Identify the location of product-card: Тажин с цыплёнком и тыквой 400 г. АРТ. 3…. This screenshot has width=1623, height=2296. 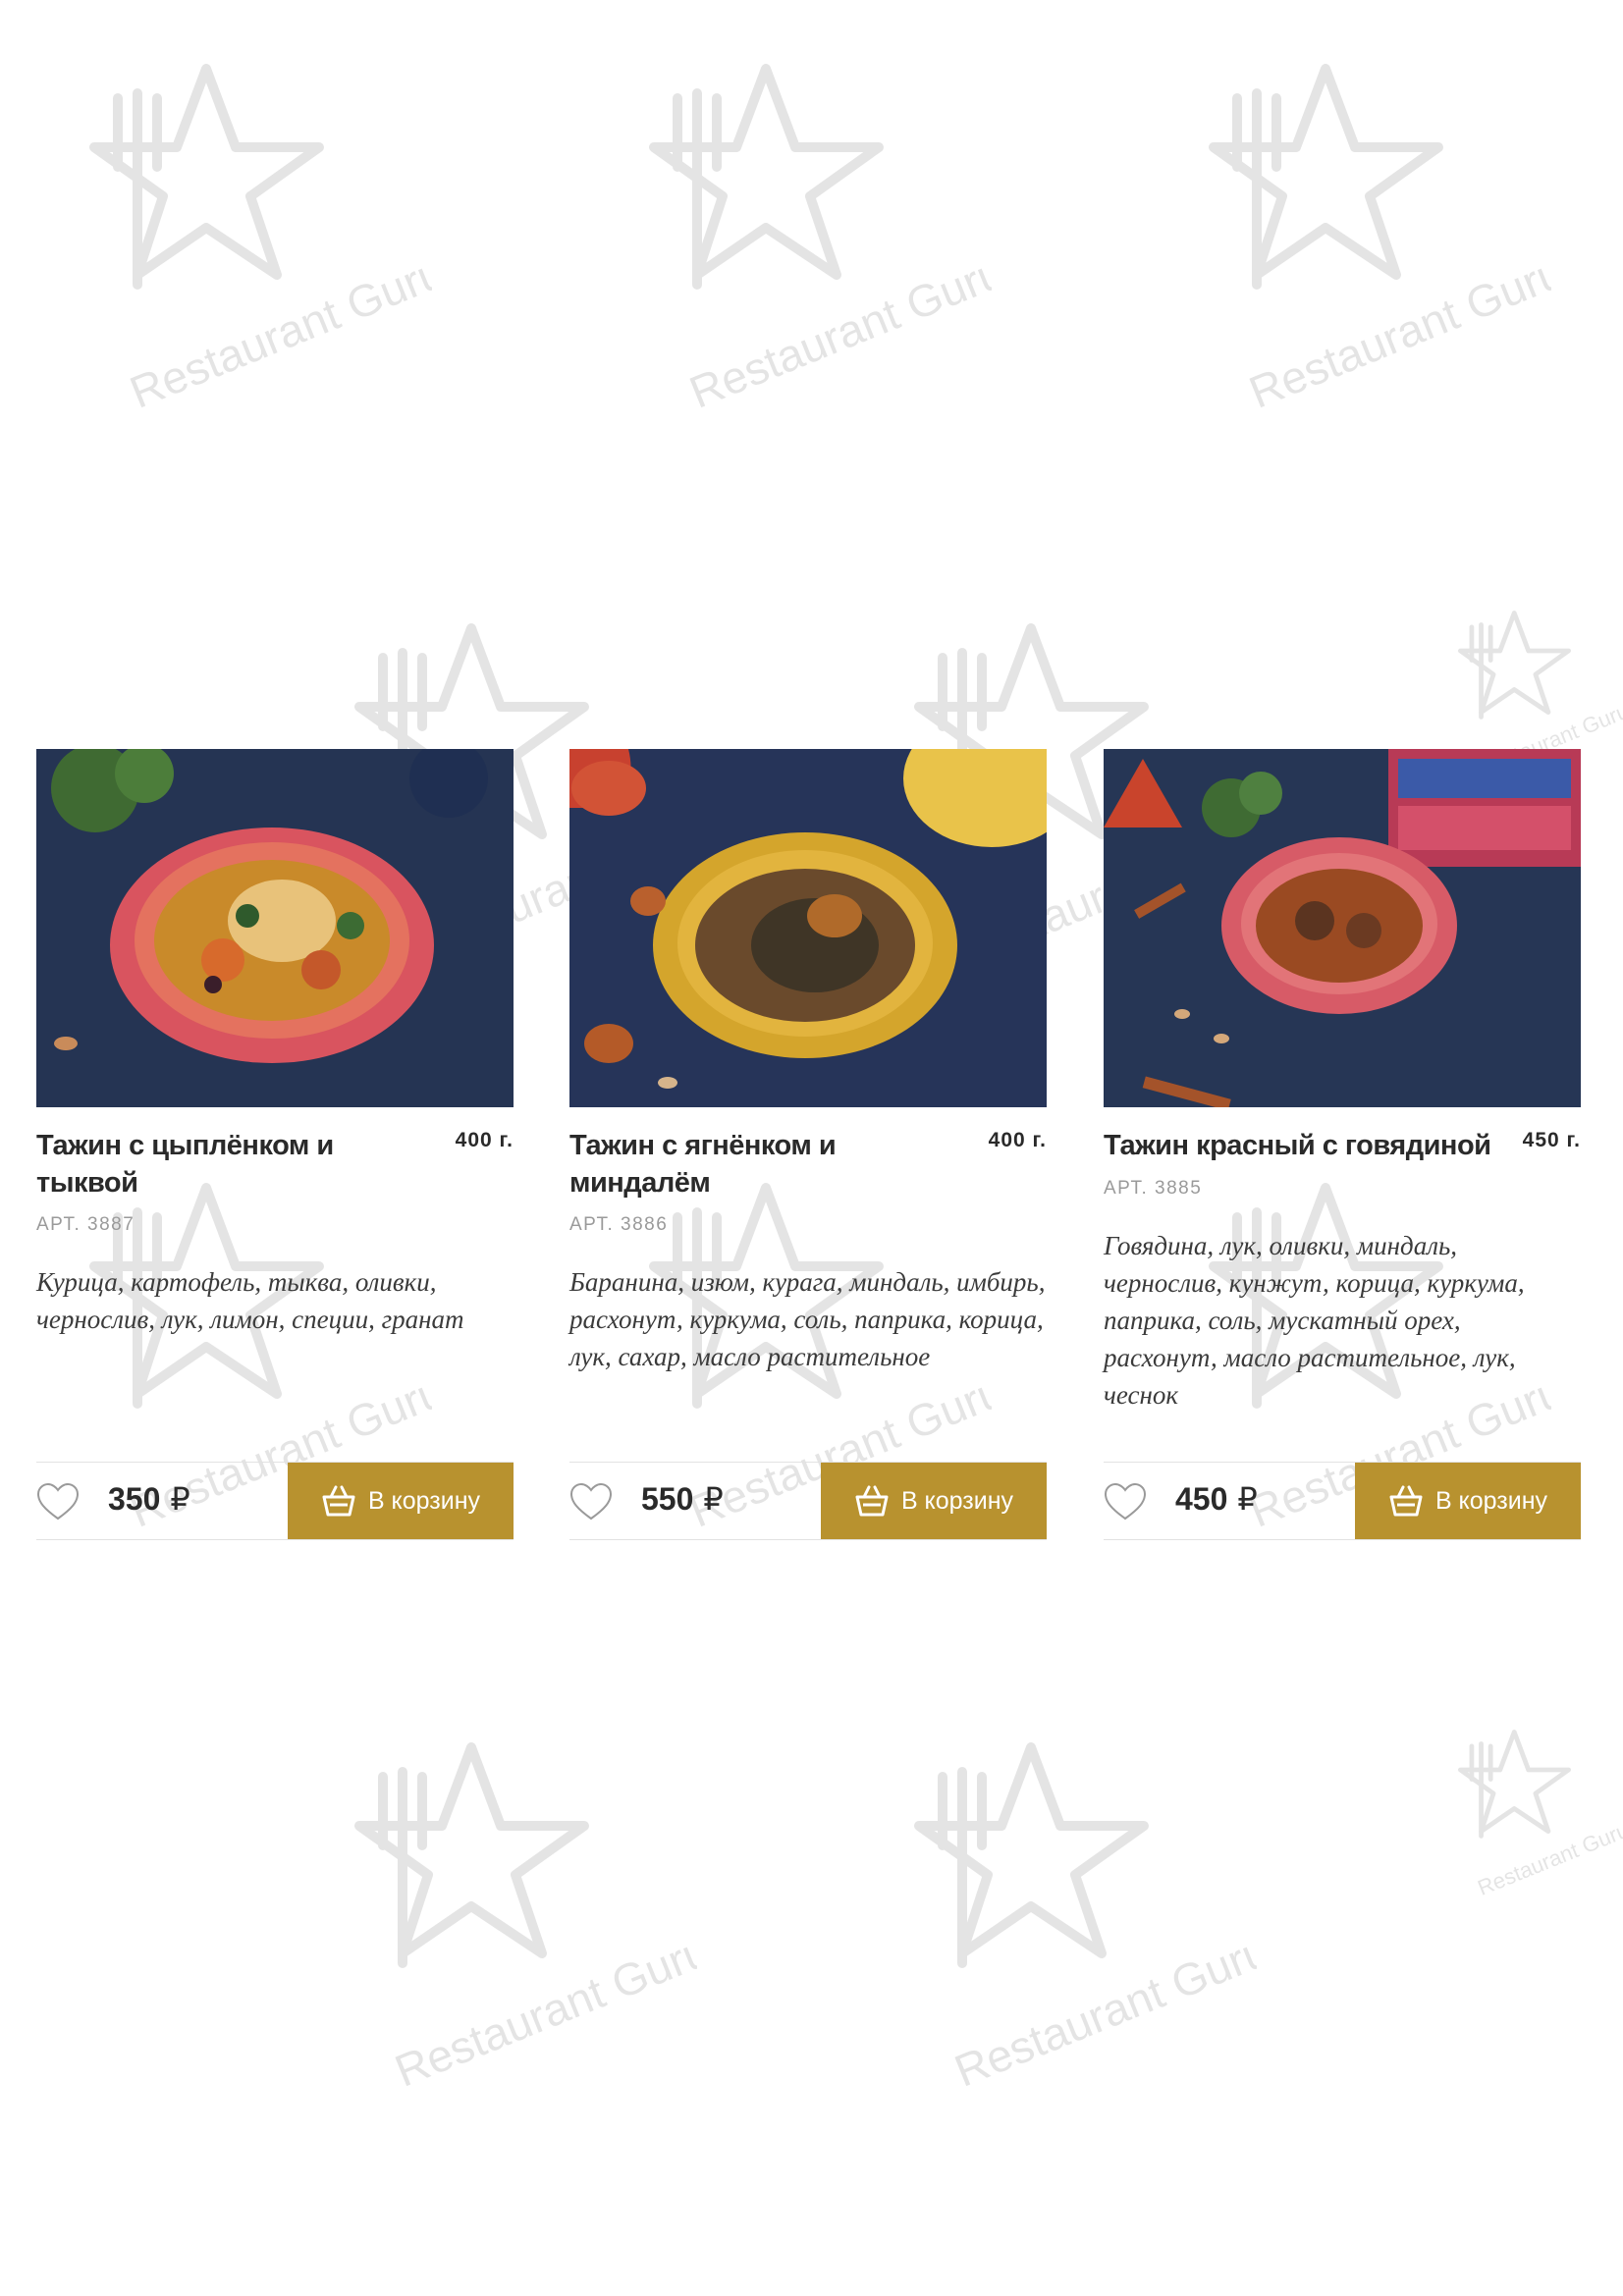
(275, 1146).